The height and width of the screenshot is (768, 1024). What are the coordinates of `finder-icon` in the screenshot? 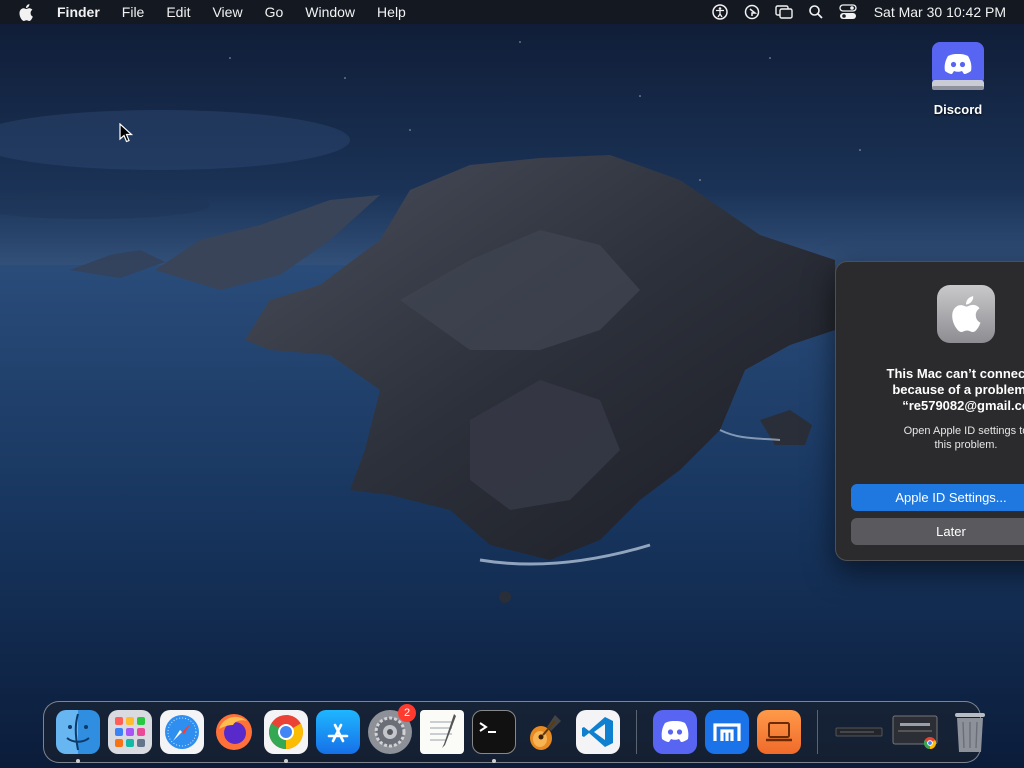 It's located at (78, 732).